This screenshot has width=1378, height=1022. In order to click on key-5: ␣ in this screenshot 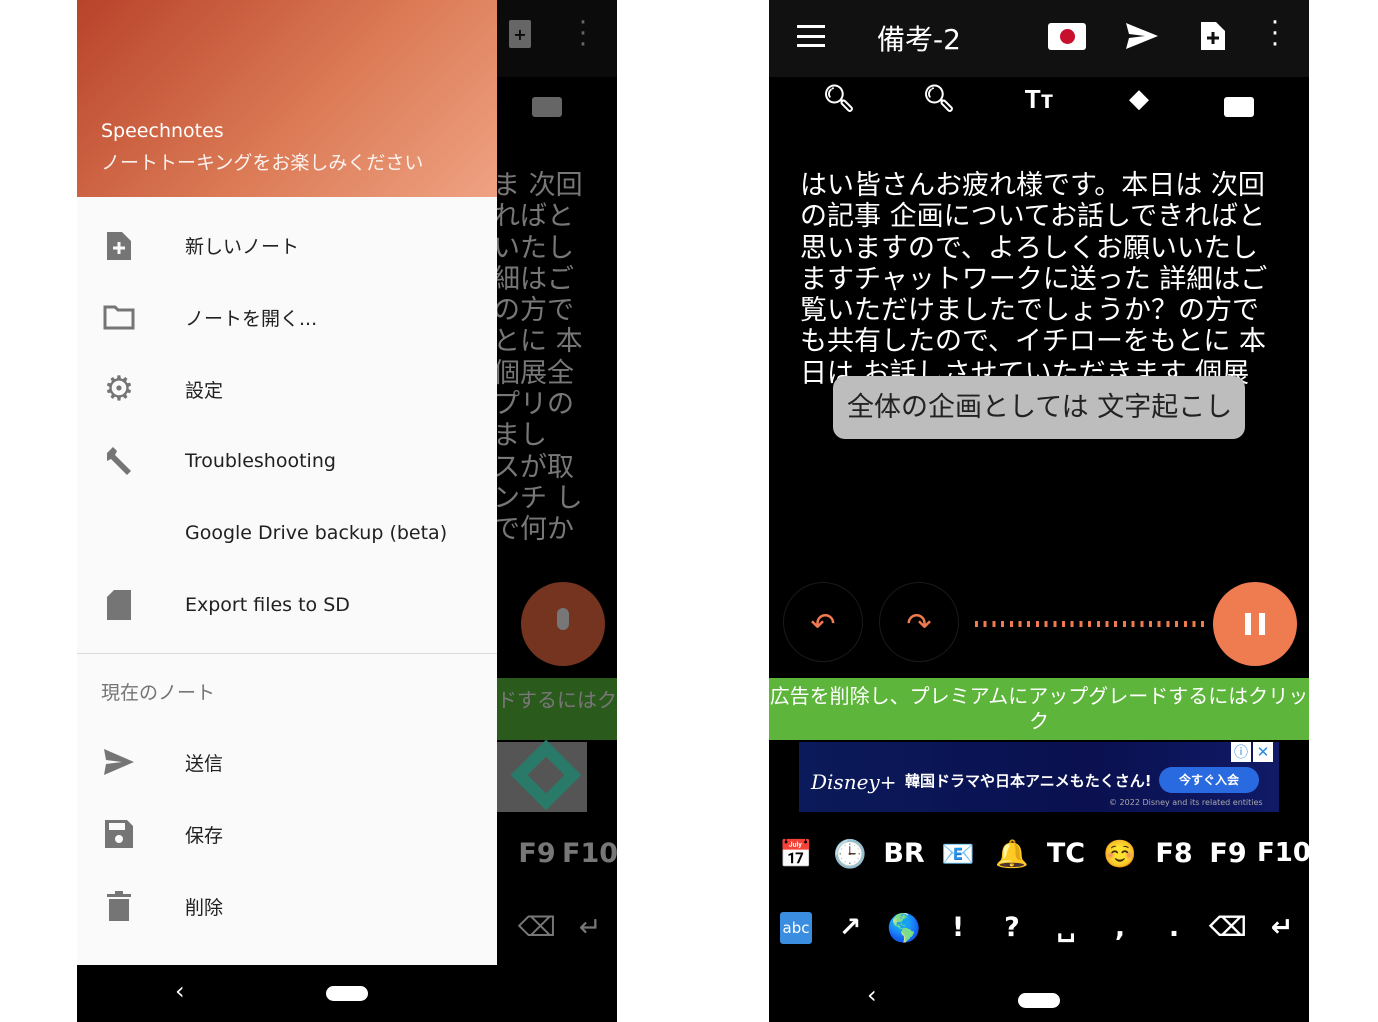, I will do `click(1066, 927)`.